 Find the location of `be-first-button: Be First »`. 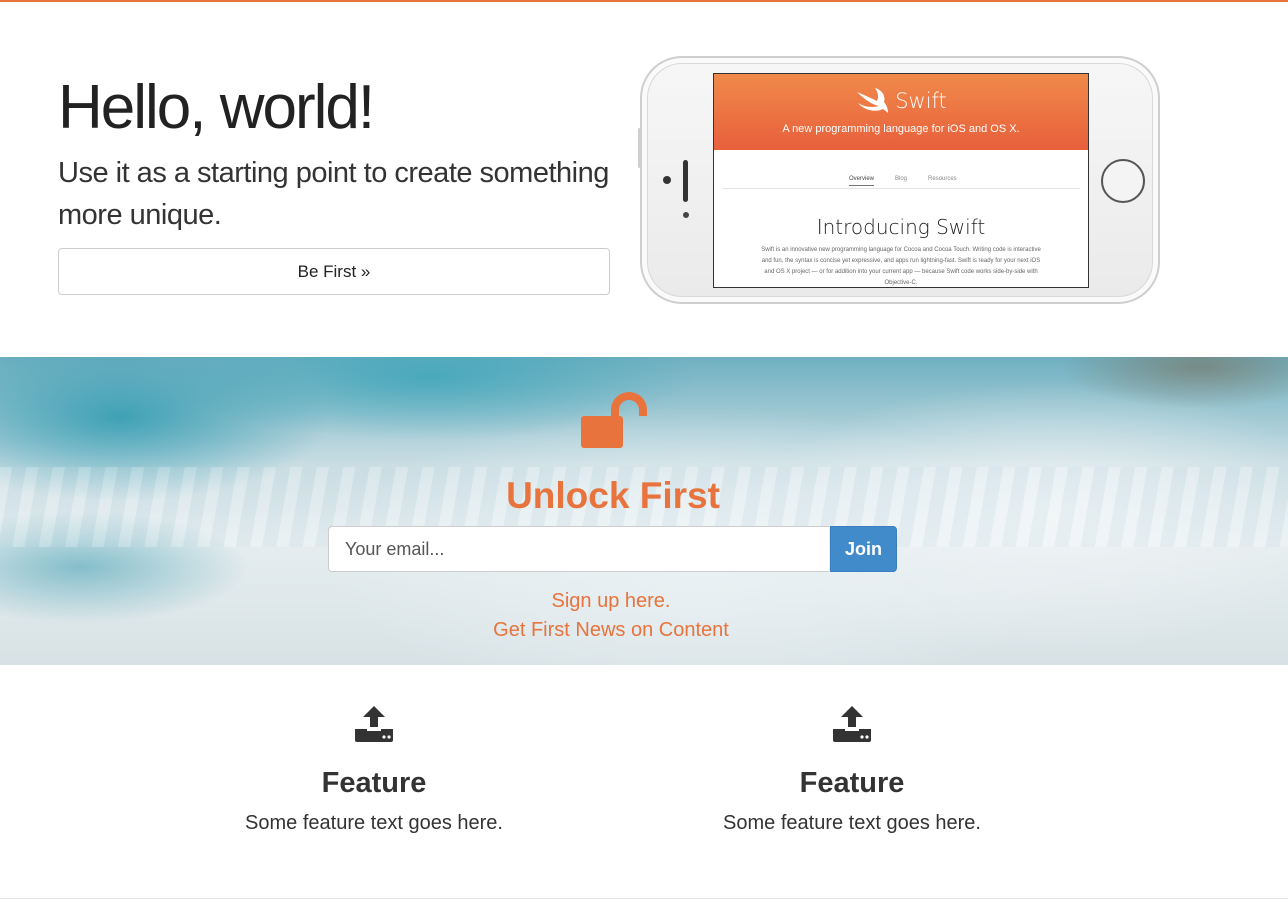

be-first-button: Be First » is located at coordinates (334, 271).